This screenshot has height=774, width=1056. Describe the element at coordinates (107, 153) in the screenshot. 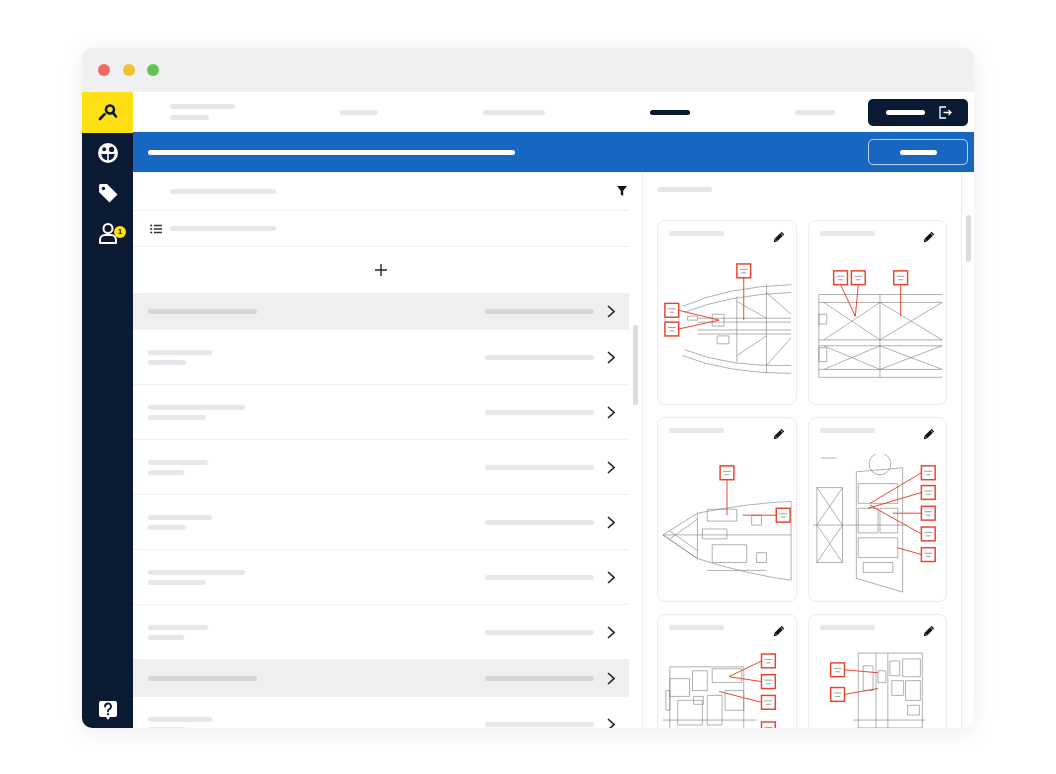

I see `smiley-icon` at that location.